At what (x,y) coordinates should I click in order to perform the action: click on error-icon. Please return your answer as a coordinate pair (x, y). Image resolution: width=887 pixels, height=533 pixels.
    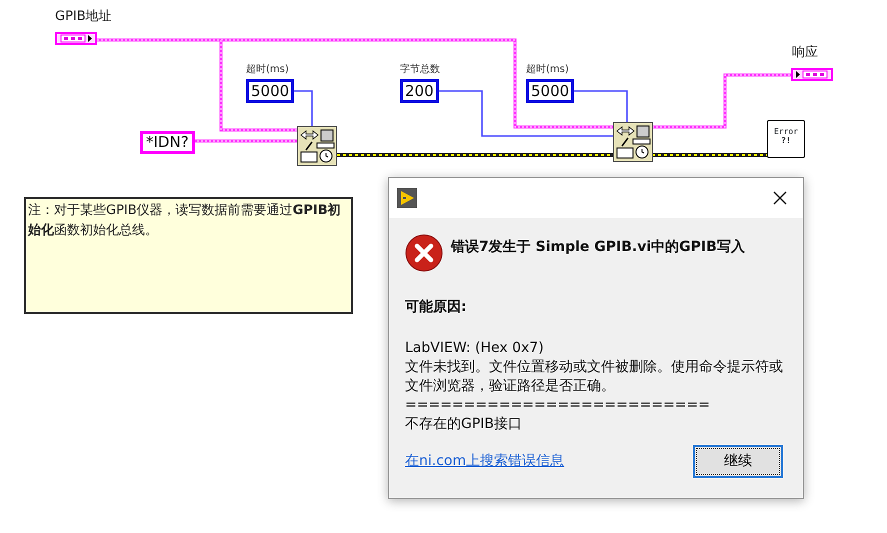
    Looking at the image, I should click on (424, 253).